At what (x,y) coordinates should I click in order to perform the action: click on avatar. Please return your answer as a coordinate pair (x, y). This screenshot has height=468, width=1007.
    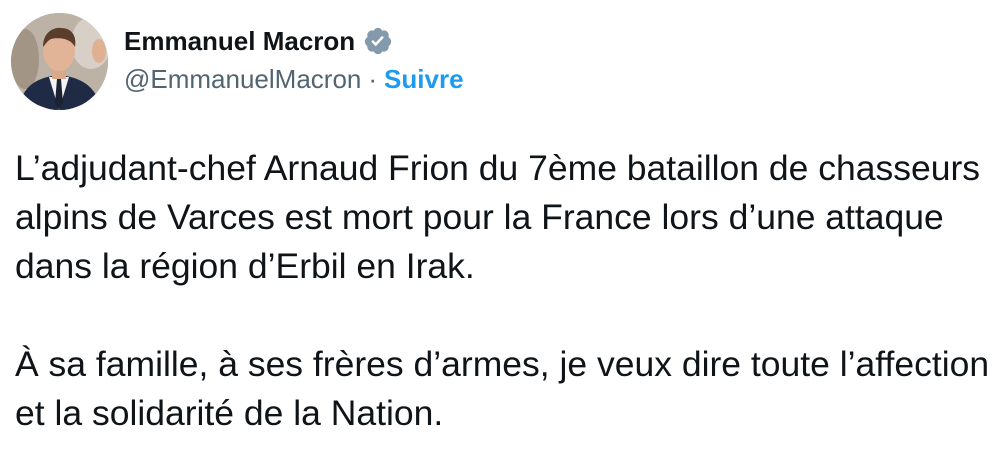
    Looking at the image, I should click on (59, 61).